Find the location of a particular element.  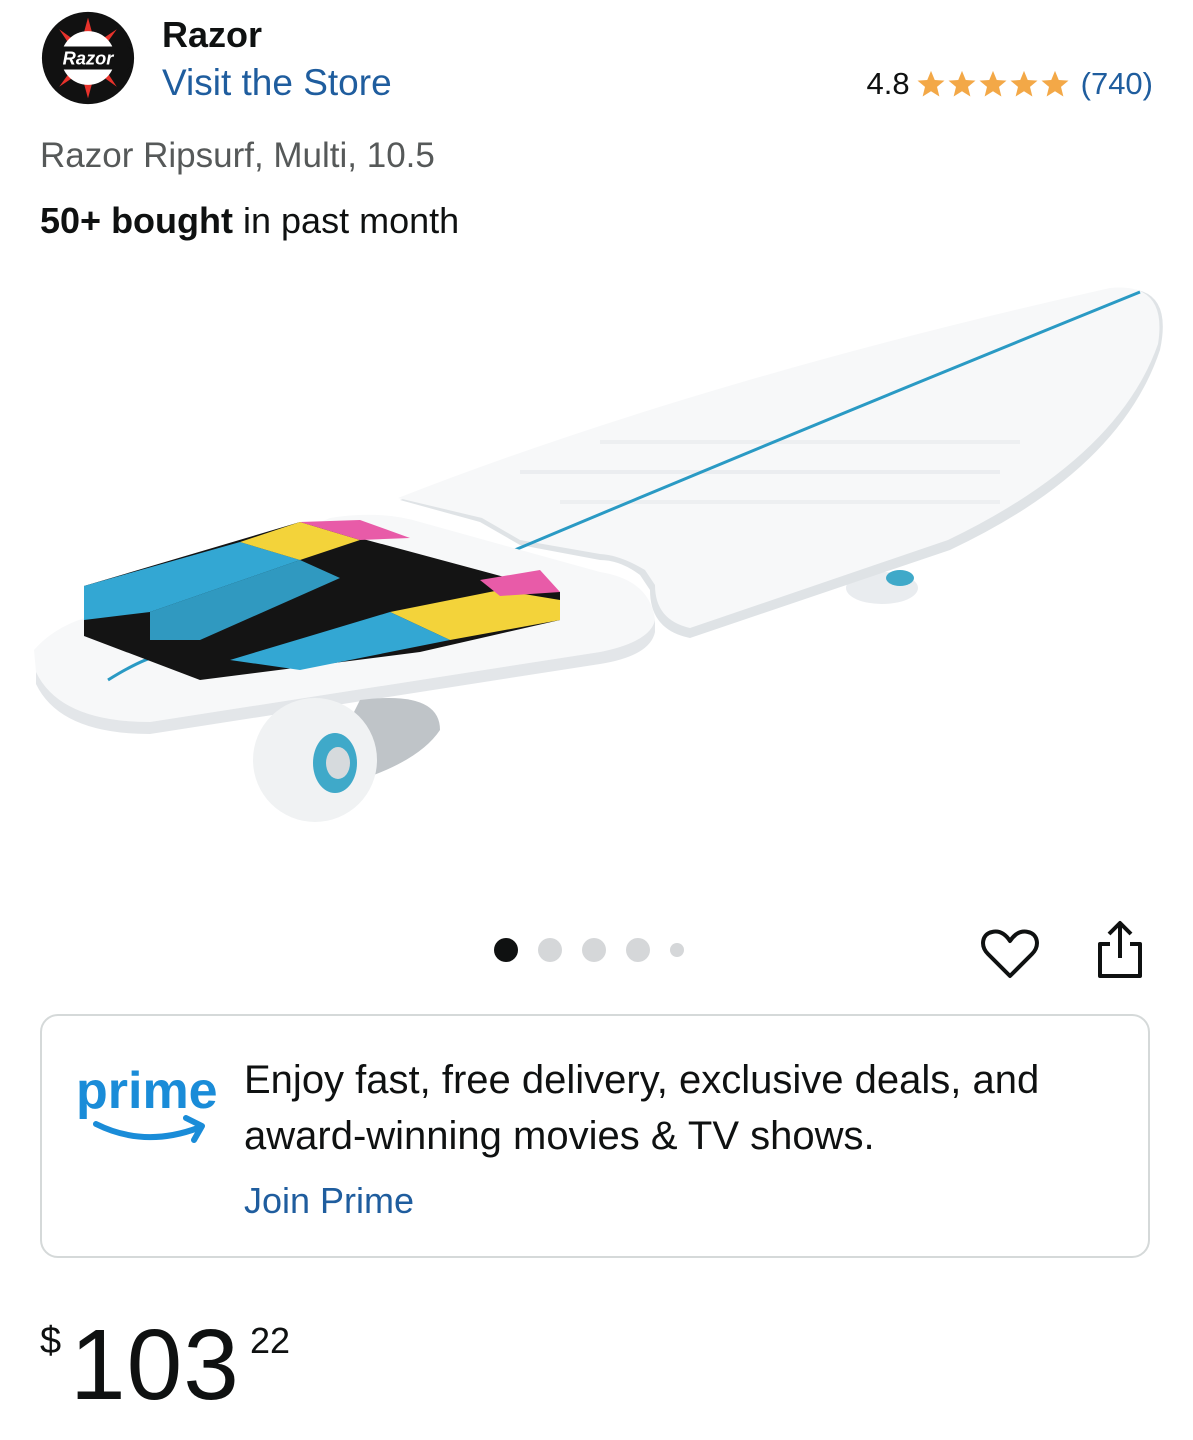

visit-store-link: Visit the Store is located at coordinates (277, 83).